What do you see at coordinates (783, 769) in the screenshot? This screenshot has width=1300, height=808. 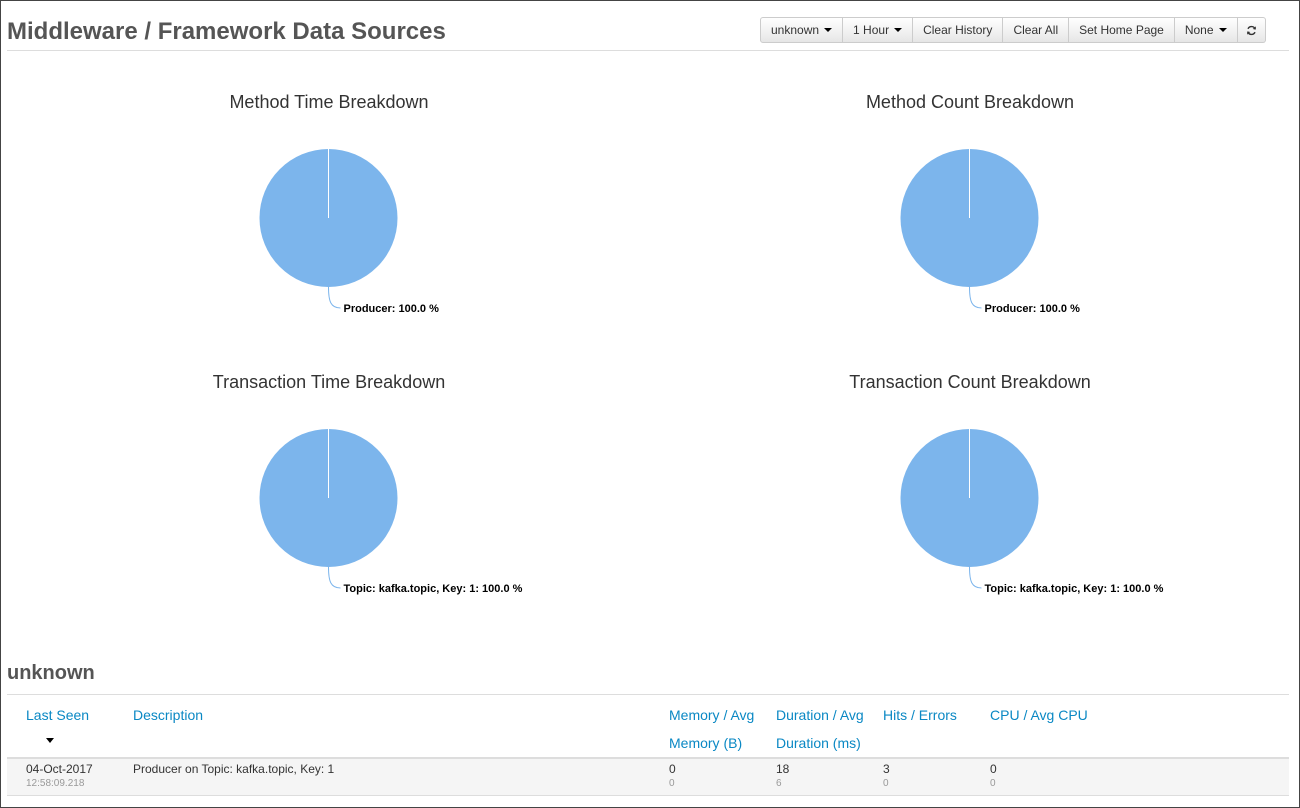 I see `cell-duration-value: 18` at bounding box center [783, 769].